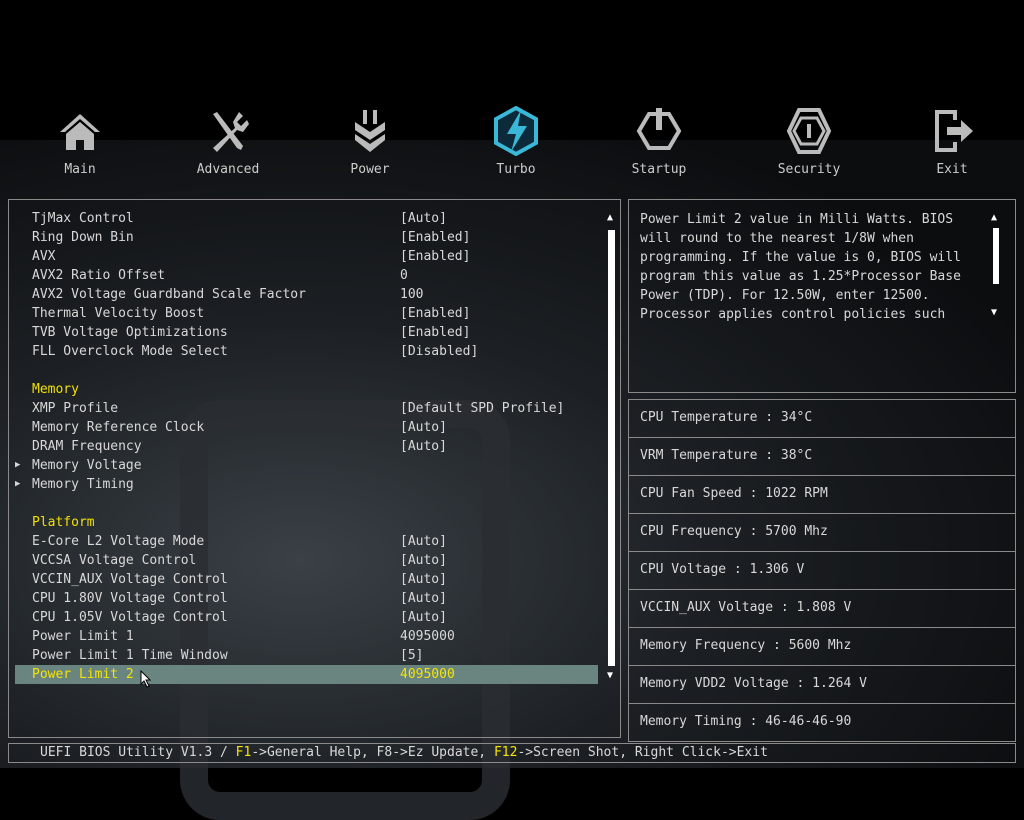  Describe the element at coordinates (822, 570) in the screenshot. I see `monitor-item: CPU Voltage : 1.306 V` at that location.